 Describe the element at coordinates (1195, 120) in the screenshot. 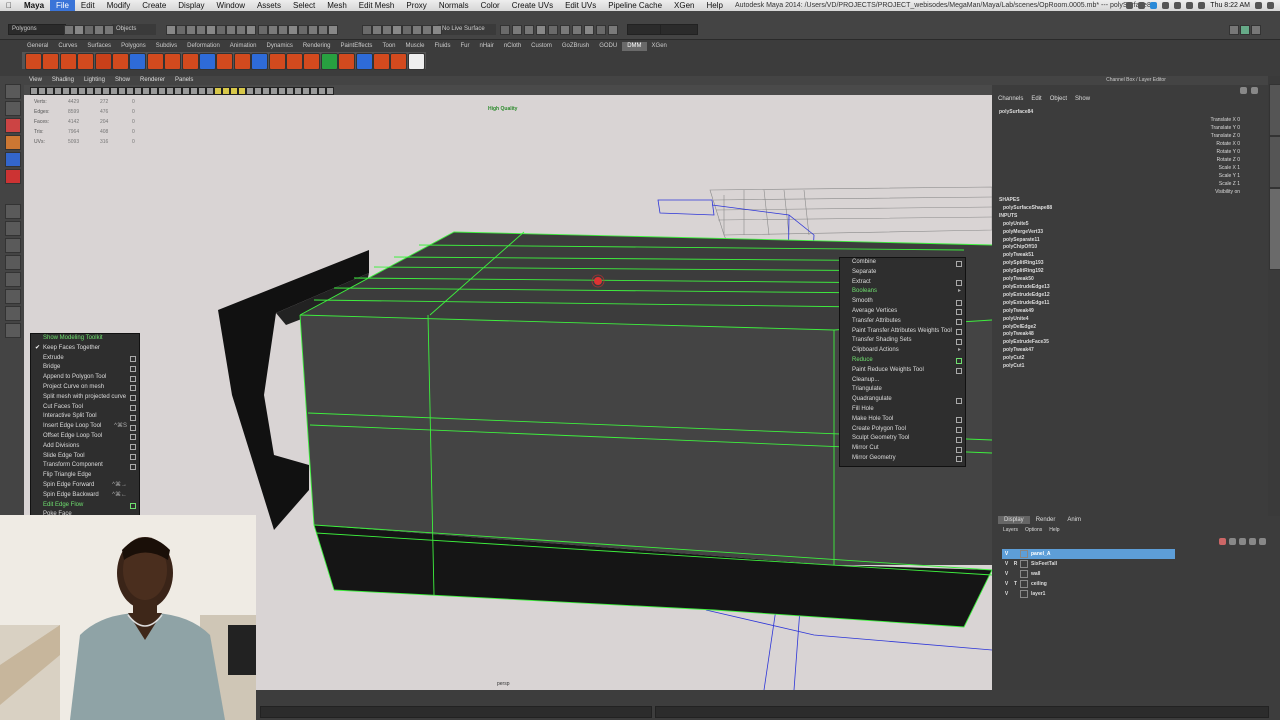

I see `attribute-row: Translate X 0` at that location.